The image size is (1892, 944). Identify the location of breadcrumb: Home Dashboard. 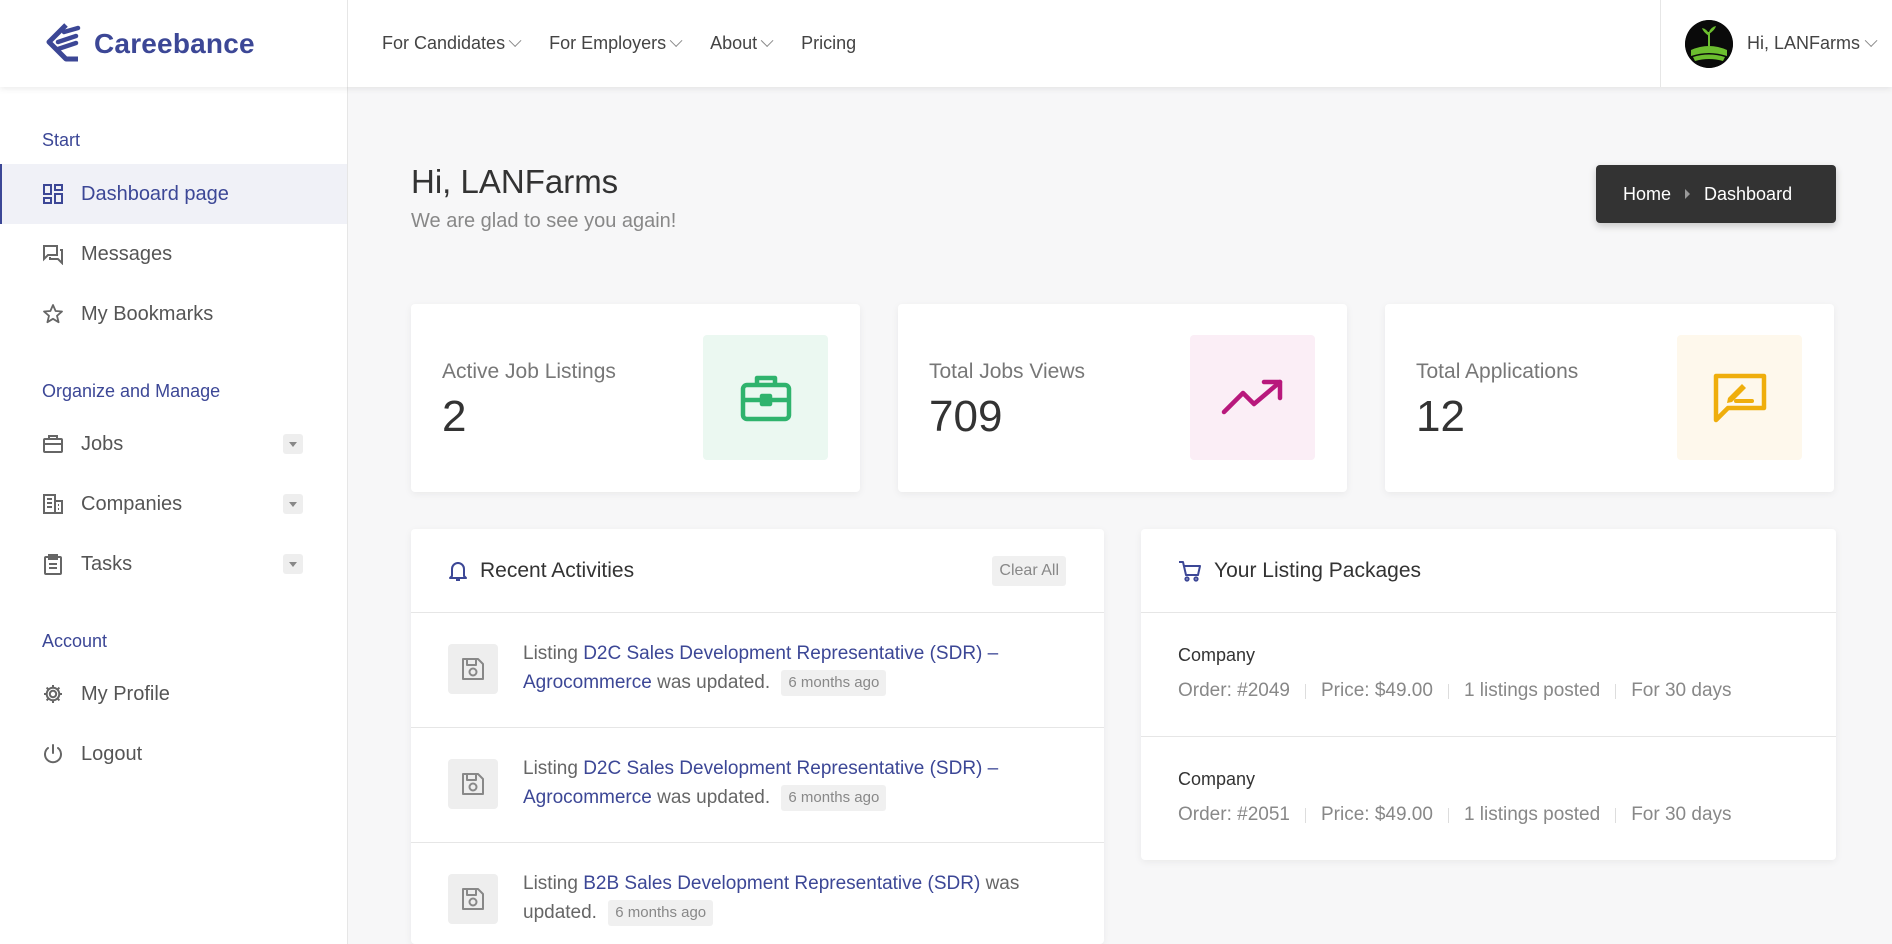
(1716, 194).